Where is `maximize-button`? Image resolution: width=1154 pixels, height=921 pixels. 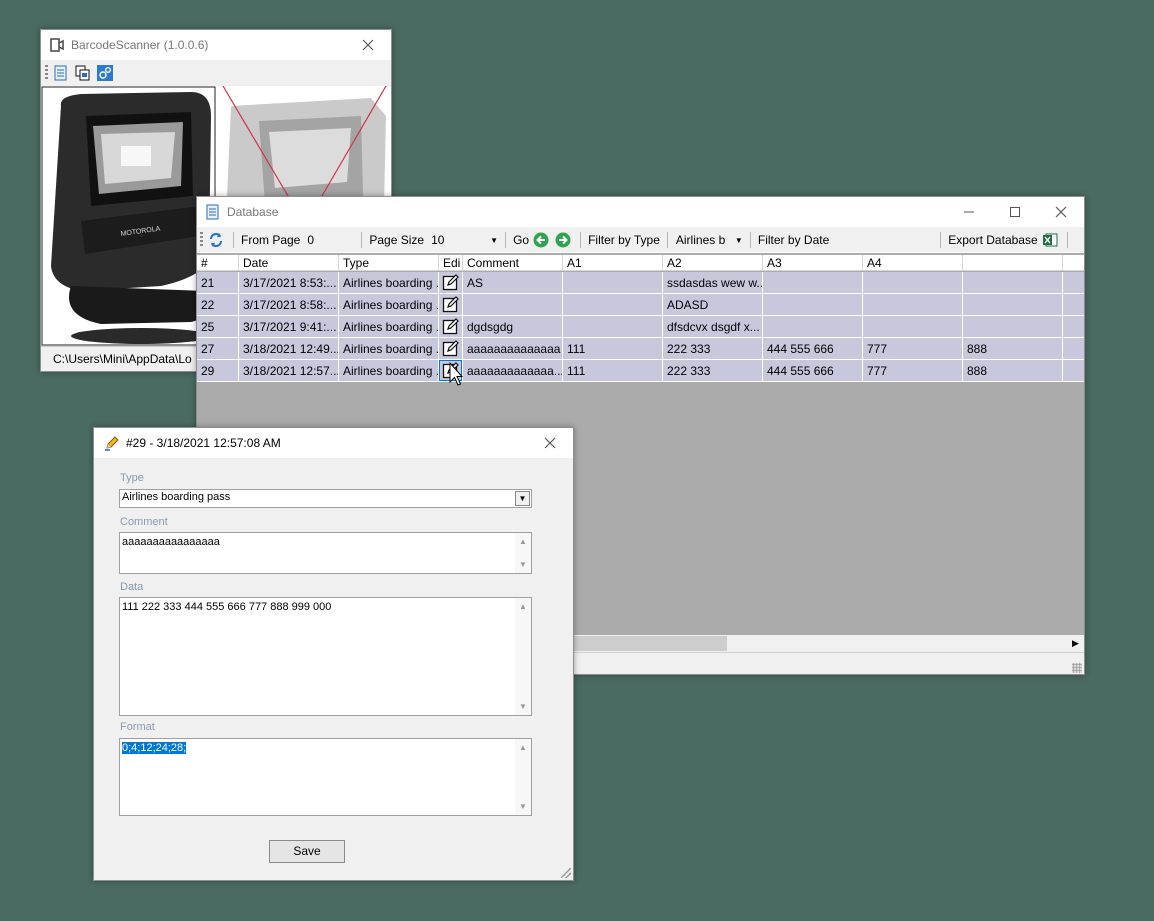 maximize-button is located at coordinates (1015, 212).